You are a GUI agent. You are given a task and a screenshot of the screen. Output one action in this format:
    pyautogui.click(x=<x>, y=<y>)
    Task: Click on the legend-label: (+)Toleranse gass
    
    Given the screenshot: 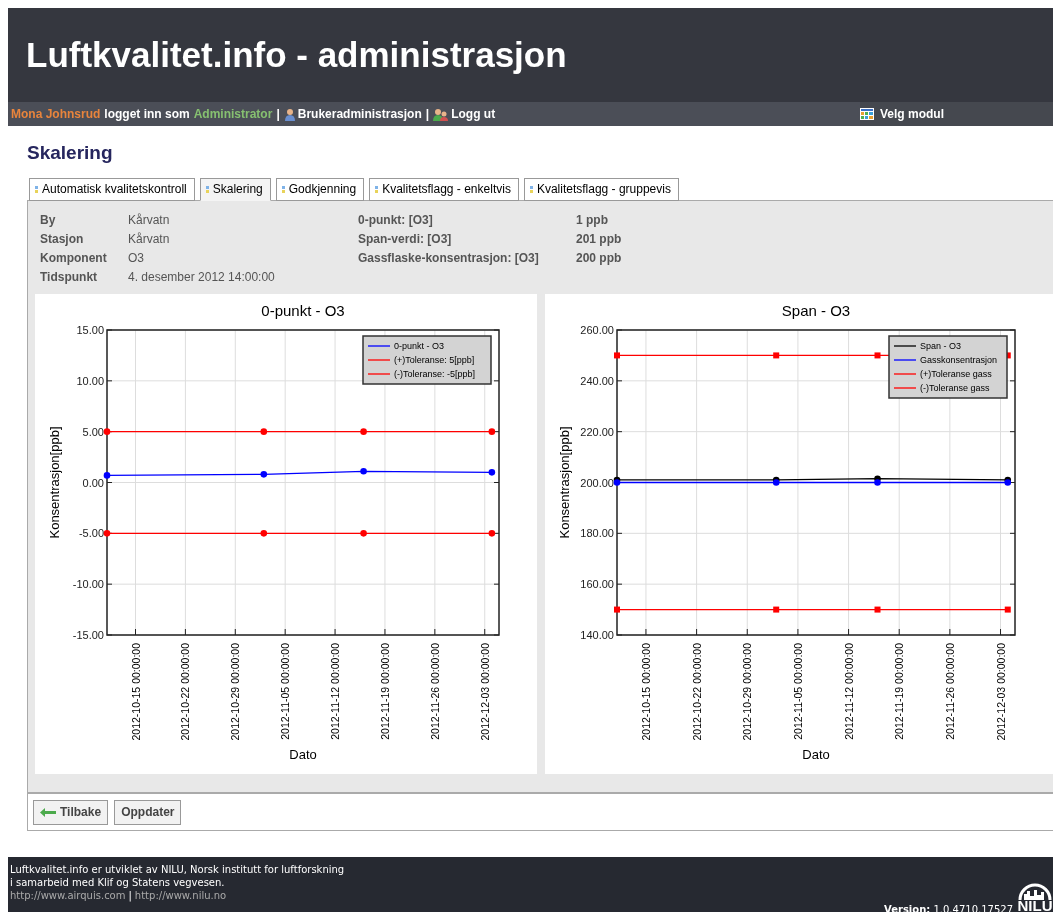 What is the action you would take?
    pyautogui.click(x=956, y=373)
    